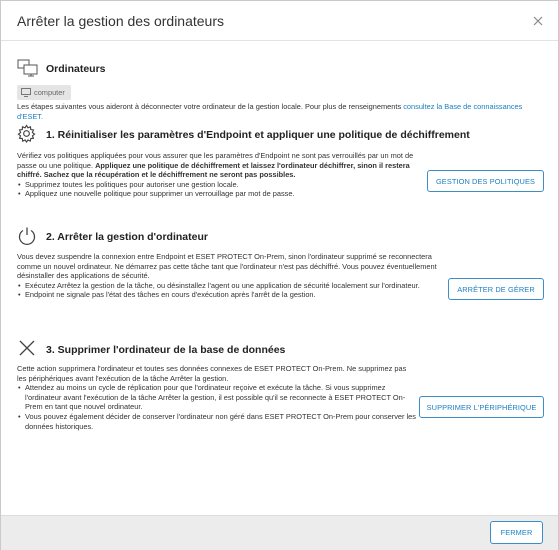  Describe the element at coordinates (279, 532) in the screenshot. I see `dialog-footer: FERMER` at that location.